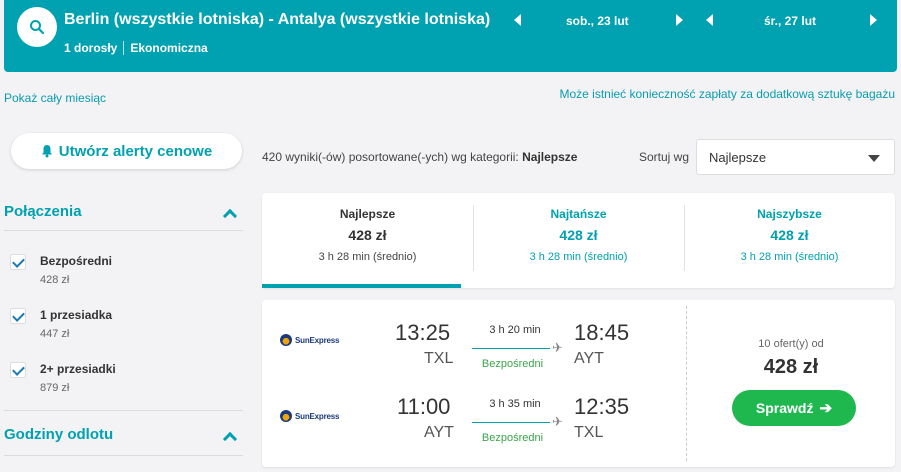  Describe the element at coordinates (78, 369) in the screenshot. I see `filter-label: 2+ przesiadki` at that location.